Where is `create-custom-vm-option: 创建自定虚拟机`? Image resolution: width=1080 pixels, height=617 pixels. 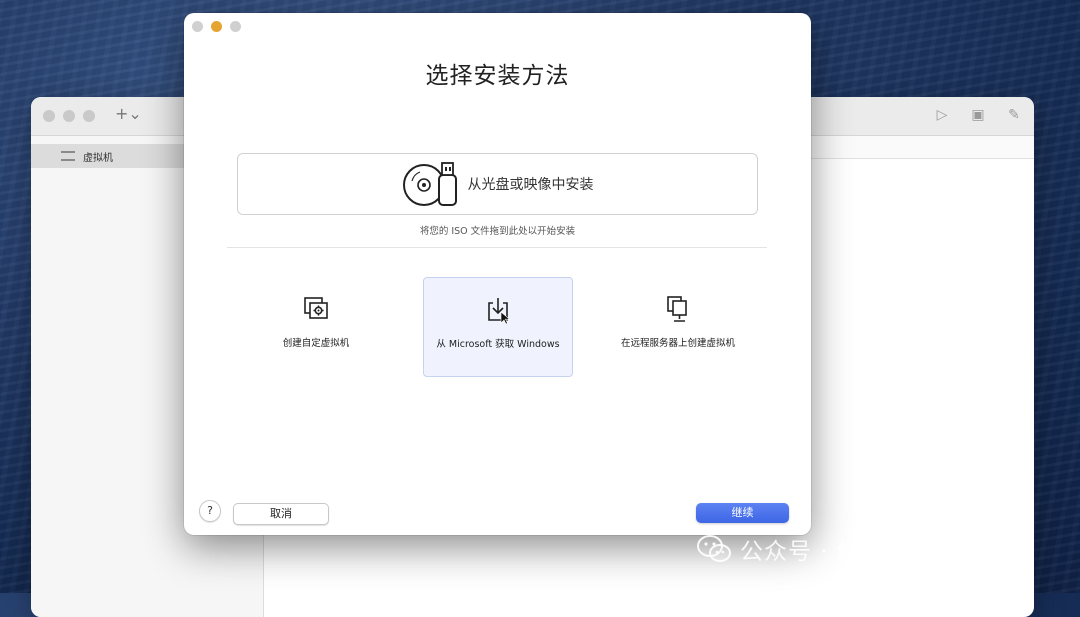
create-custom-vm-option: 创建自定虚拟机 is located at coordinates (316, 326).